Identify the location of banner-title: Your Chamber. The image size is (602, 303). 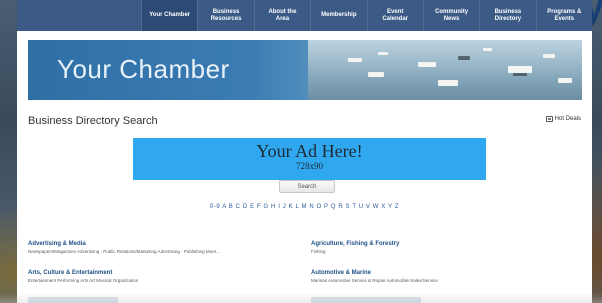
(143, 69).